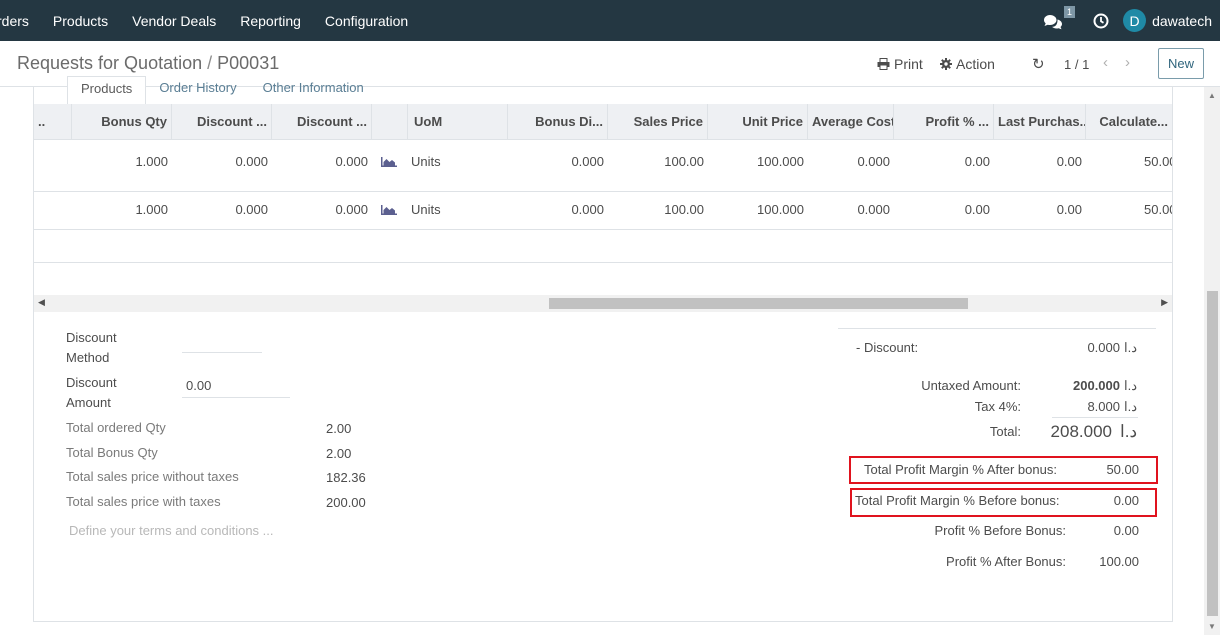 This screenshot has height=635, width=1220. Describe the element at coordinates (248, 63) in the screenshot. I see `breadcrumb-current: P00031` at that location.